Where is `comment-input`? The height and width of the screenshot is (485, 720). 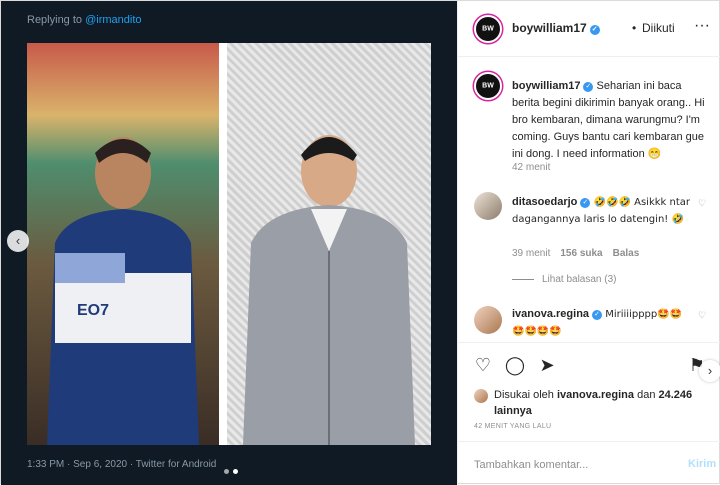 comment-input is located at coordinates (569, 465).